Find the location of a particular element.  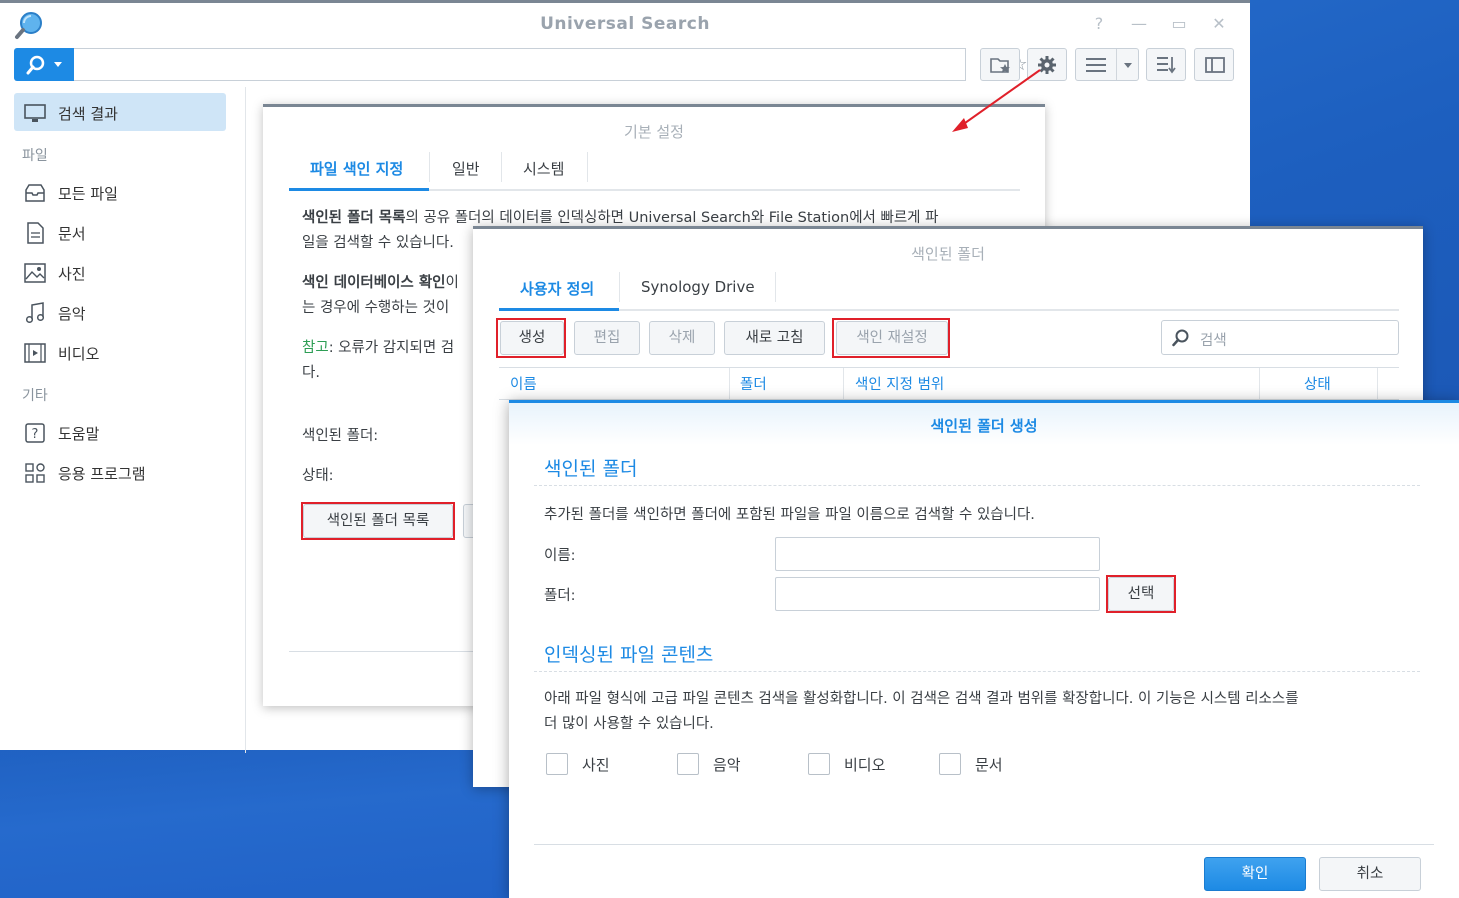

sidebar-item-label: 응용 프로그램 is located at coordinates (102, 474).